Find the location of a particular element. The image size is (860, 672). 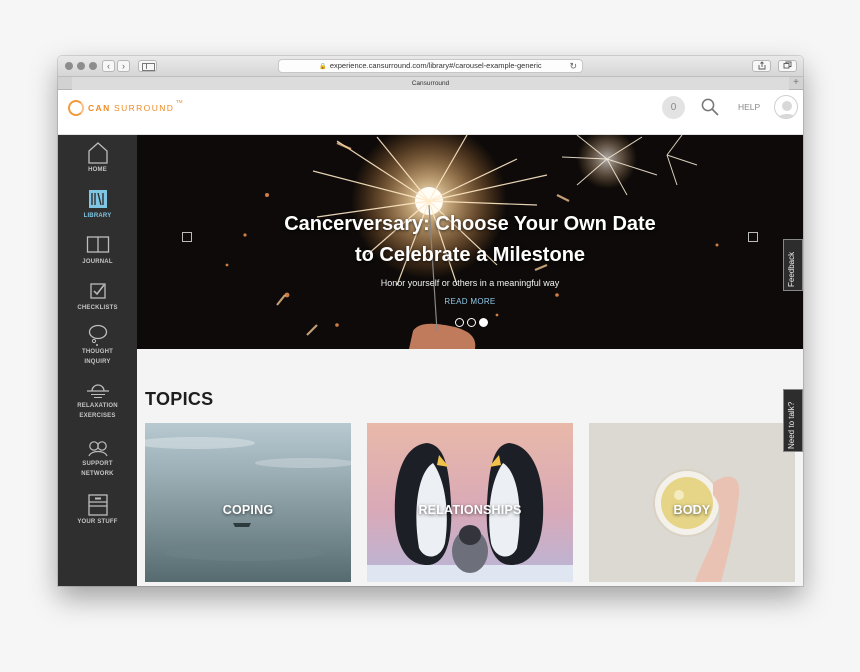

sidebar-item-label: HOME is located at coordinates (97, 170).